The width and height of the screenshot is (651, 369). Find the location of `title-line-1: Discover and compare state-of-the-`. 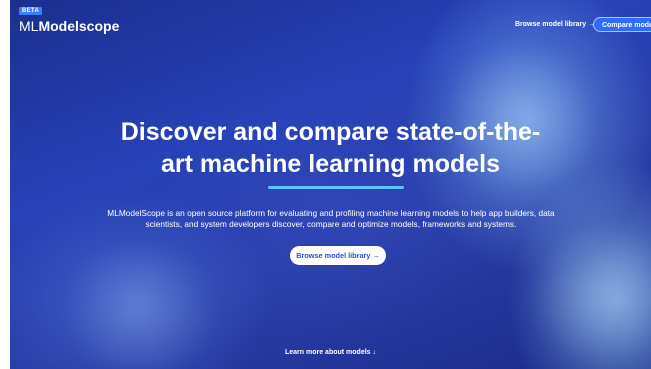

title-line-1: Discover and compare state-of-the- is located at coordinates (330, 132).